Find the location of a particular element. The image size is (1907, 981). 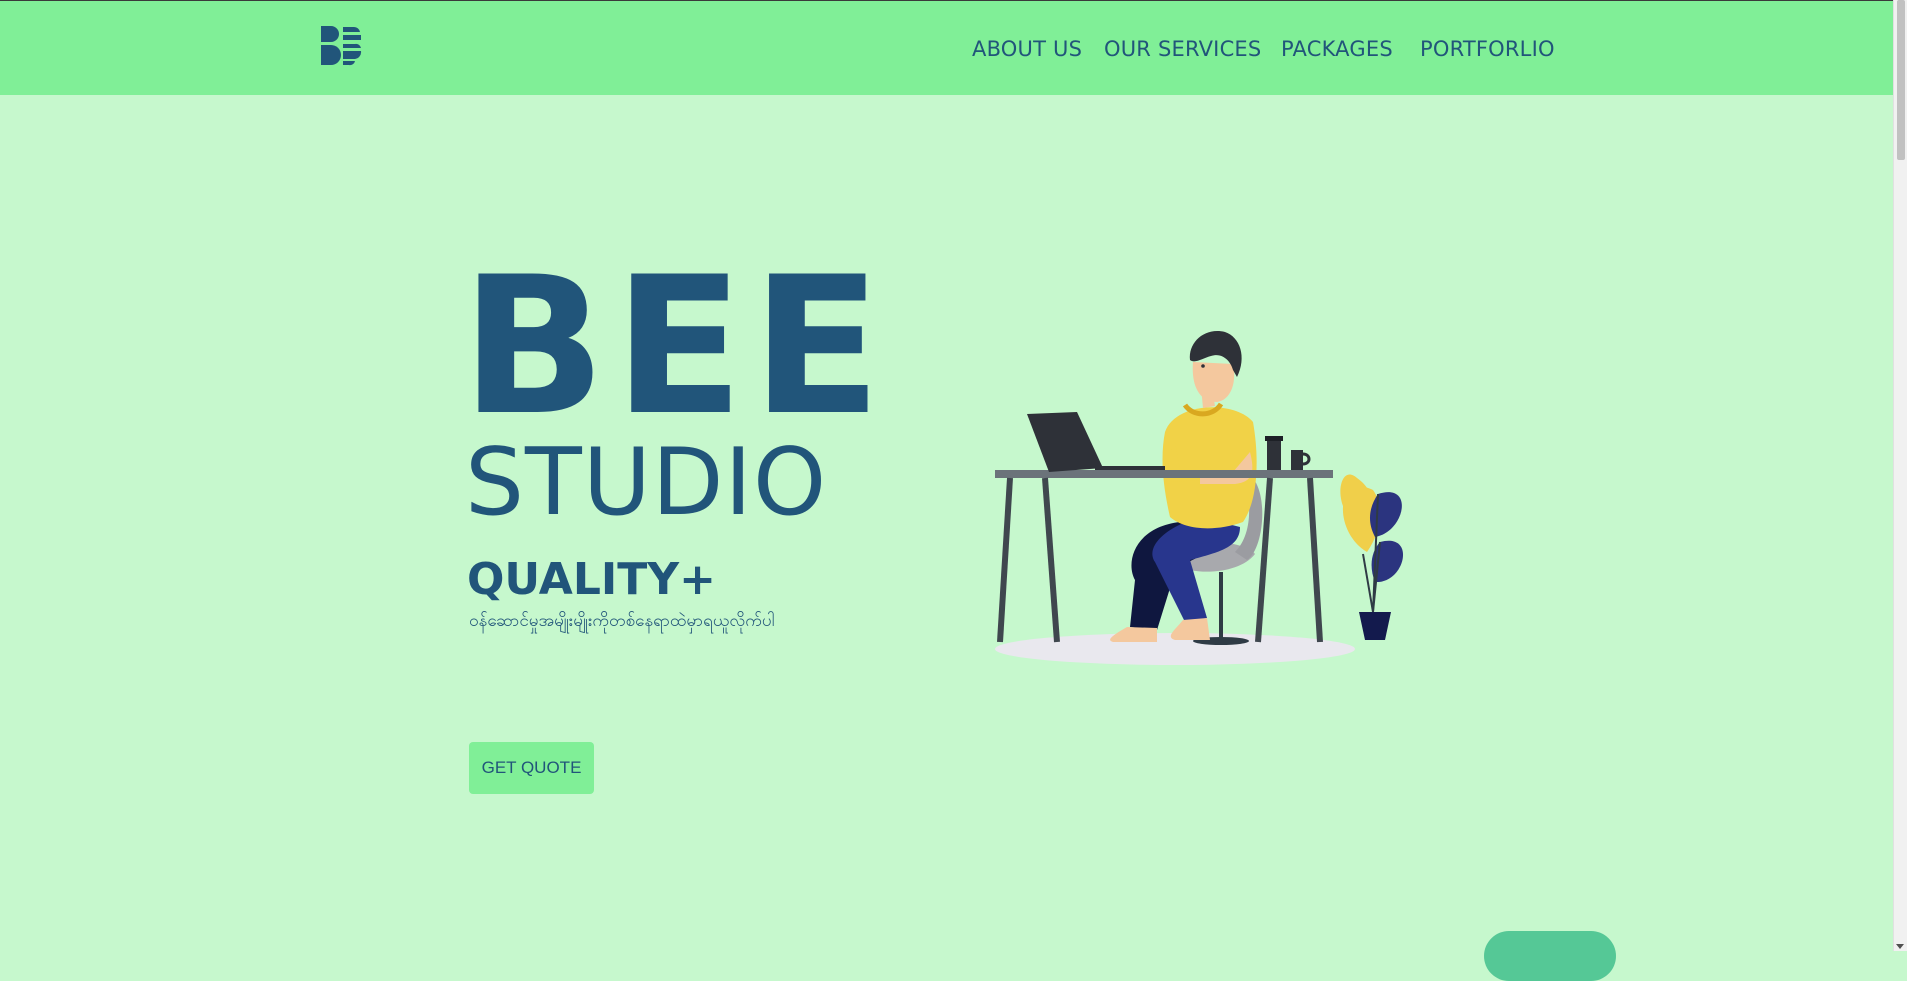

scroll-down-arrow-icon is located at coordinates (1900, 946).